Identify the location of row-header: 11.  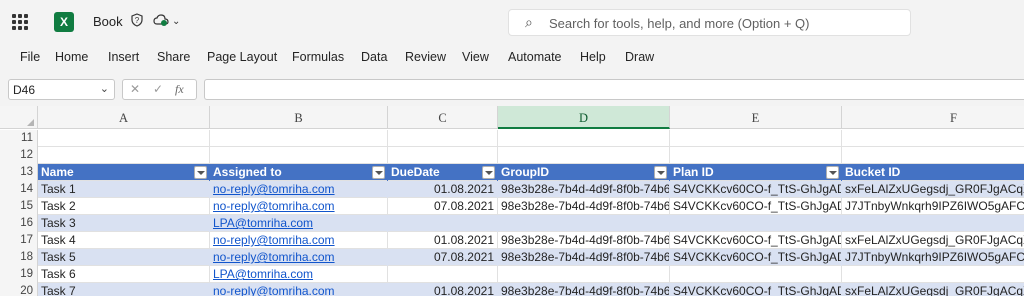
(19, 138).